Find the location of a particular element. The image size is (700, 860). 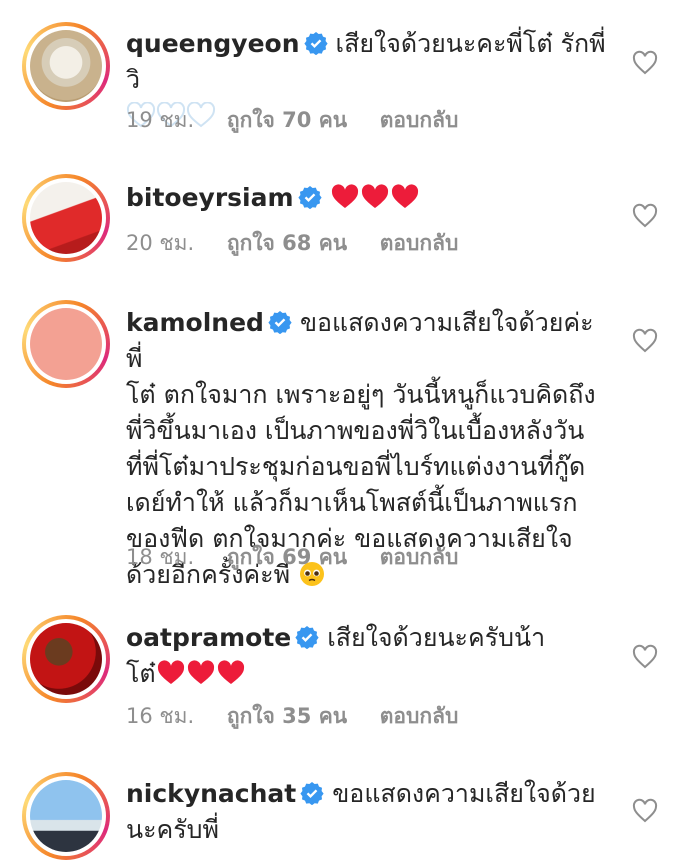

comment-time: 19 ชม. is located at coordinates (160, 120).